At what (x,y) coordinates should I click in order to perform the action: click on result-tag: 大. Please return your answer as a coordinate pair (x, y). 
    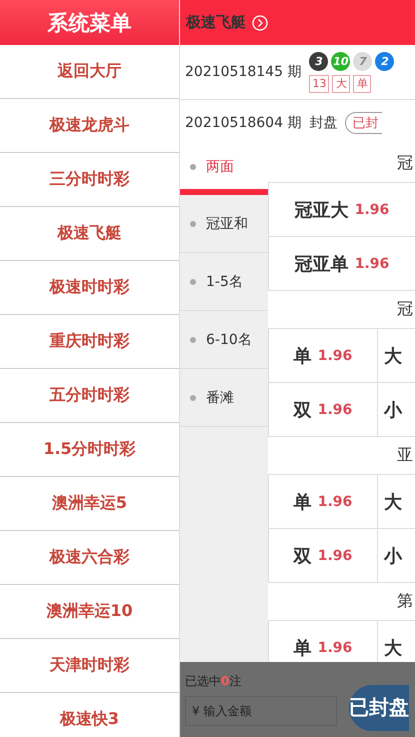
    Looking at the image, I should click on (341, 83).